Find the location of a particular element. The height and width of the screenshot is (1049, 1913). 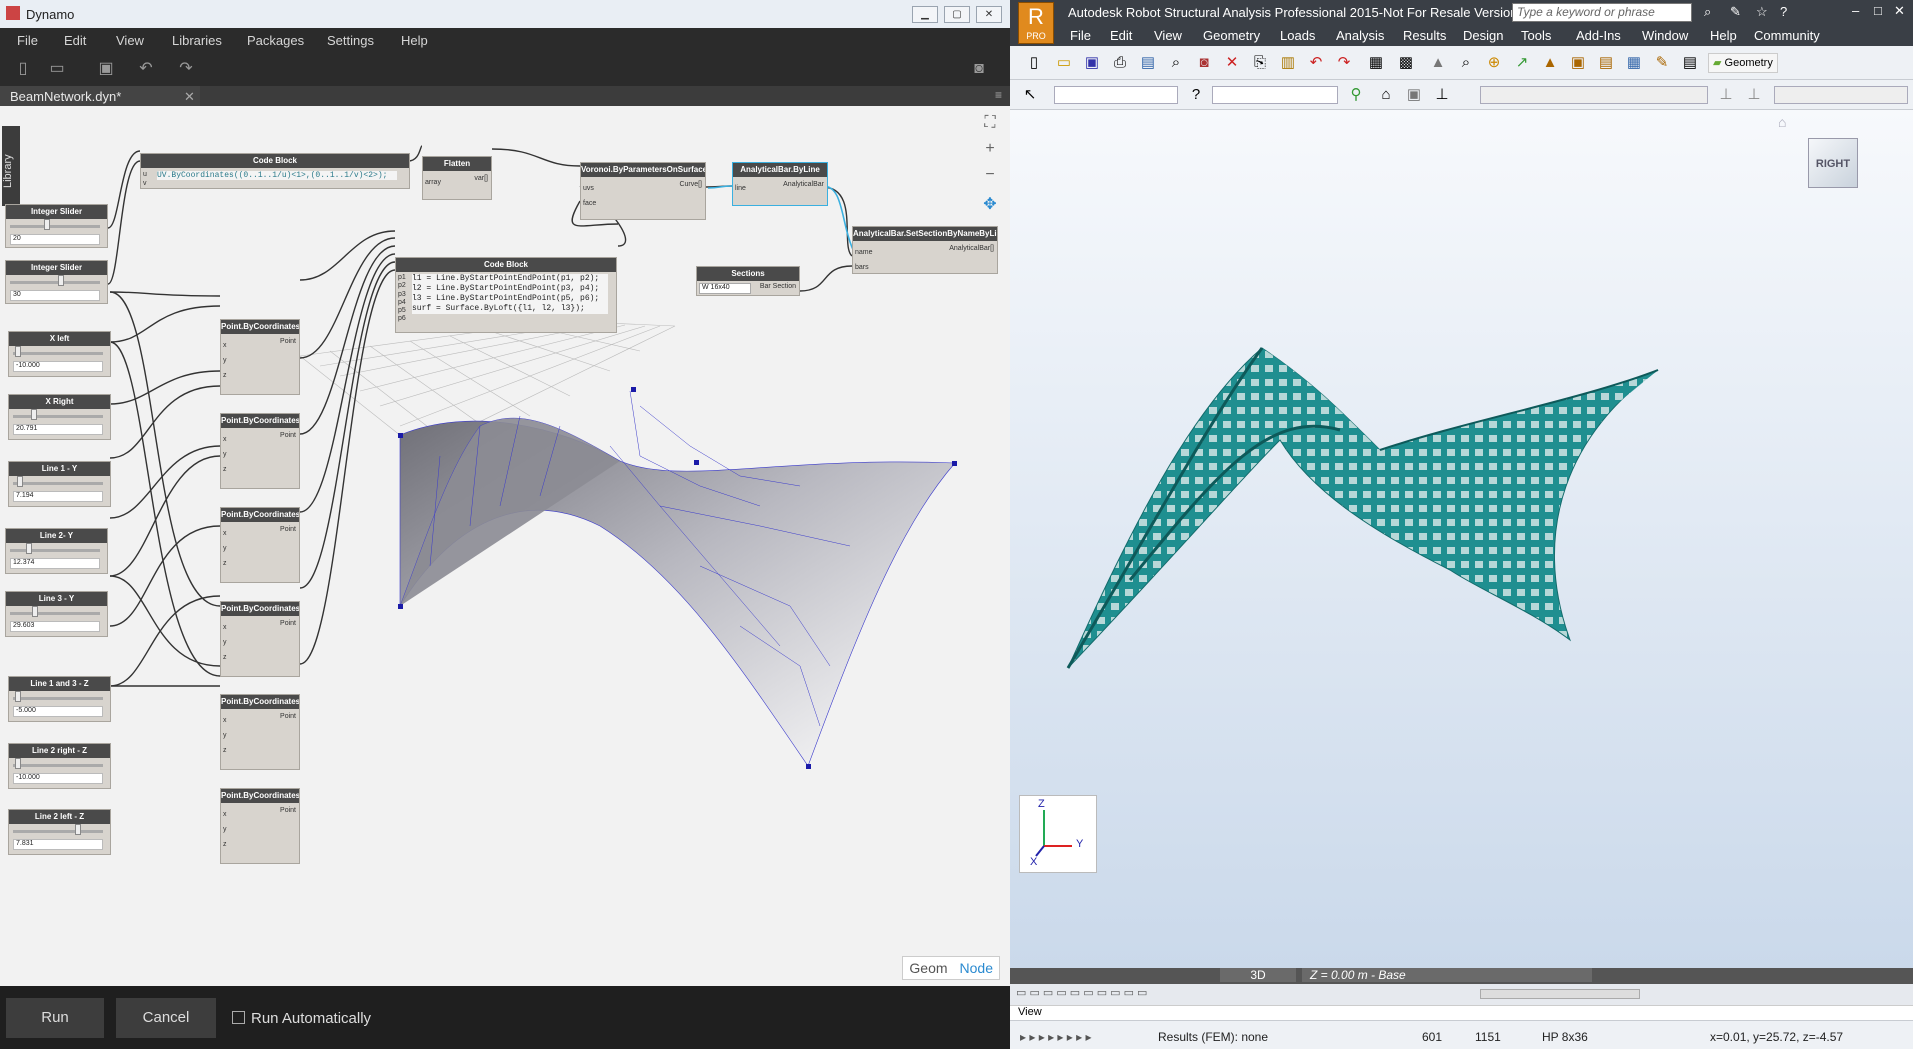

port-point: Point is located at coordinates (288, 341).